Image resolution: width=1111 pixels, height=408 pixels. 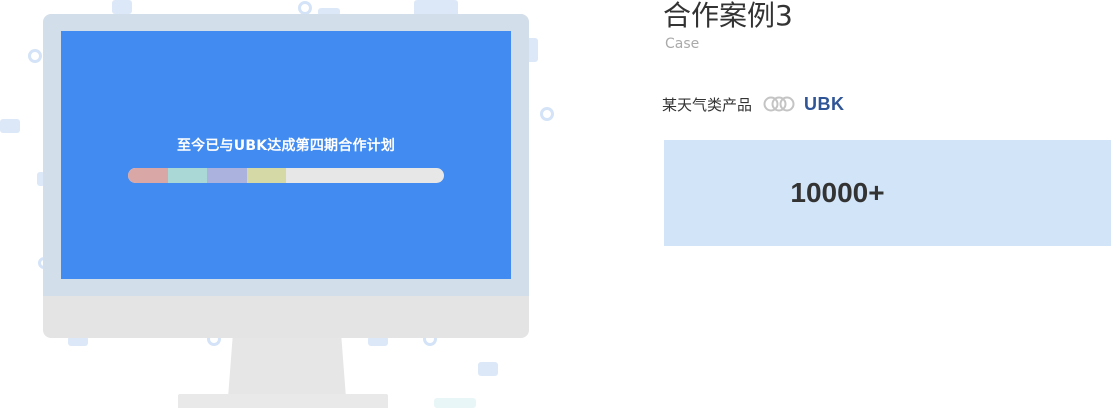 What do you see at coordinates (286, 146) in the screenshot?
I see `cooperation-message: 至今已与UBK达成第四期合作计划` at bounding box center [286, 146].